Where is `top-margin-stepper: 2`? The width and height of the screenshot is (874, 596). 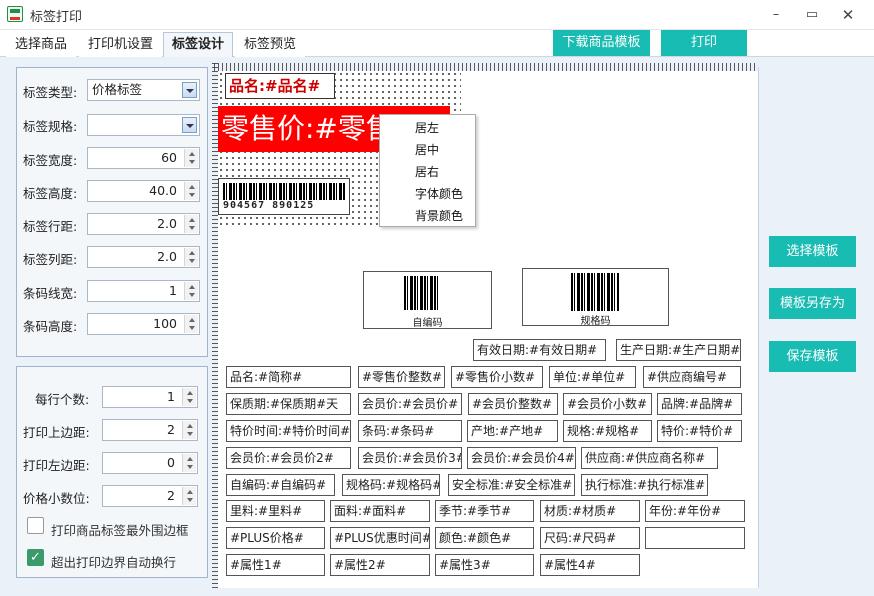
top-margin-stepper: 2 is located at coordinates (150, 430).